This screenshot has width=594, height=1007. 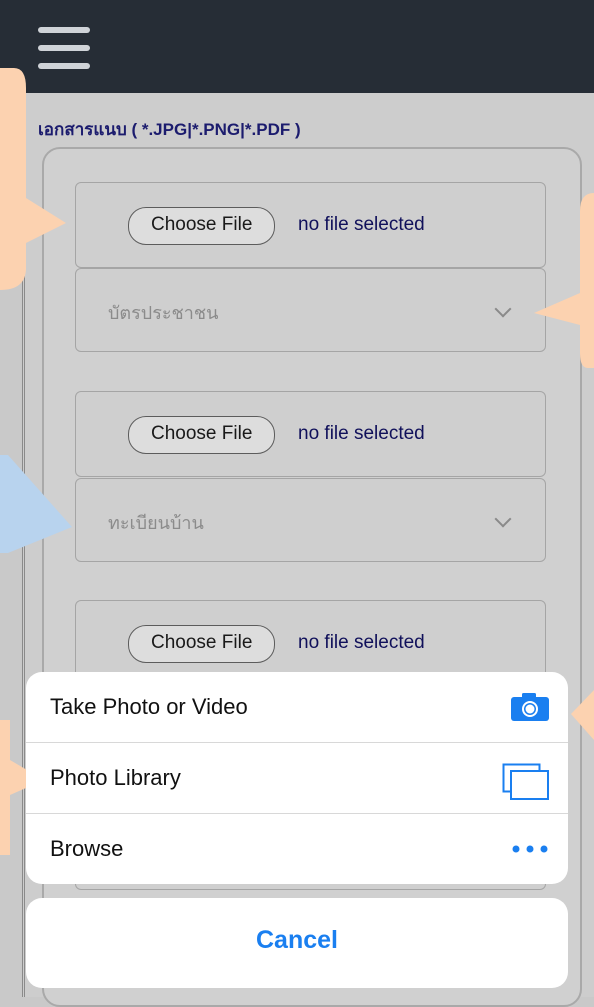 I want to click on camera-icon, so click(x=530, y=709).